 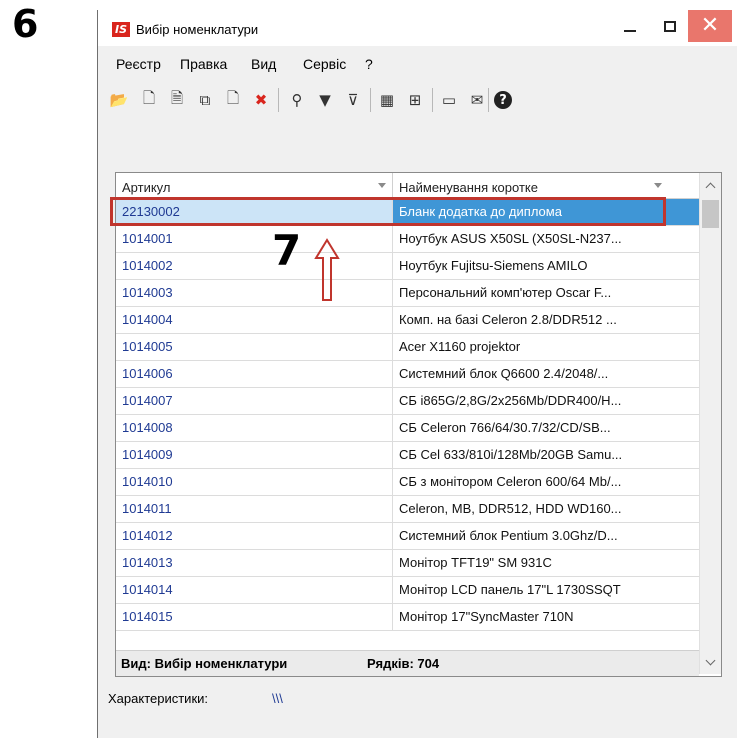 I want to click on cell-article: 1014001, so click(x=254, y=239).